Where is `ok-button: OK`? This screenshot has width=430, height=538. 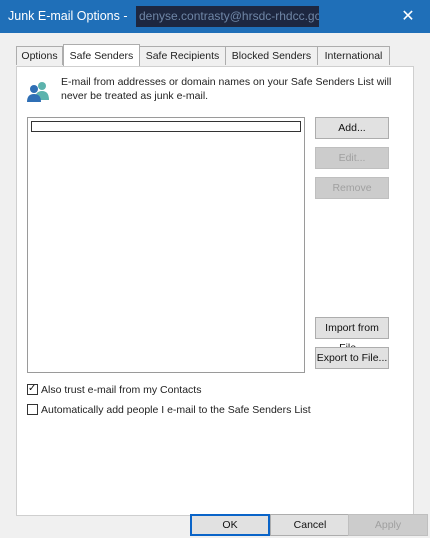 ok-button: OK is located at coordinates (230, 525).